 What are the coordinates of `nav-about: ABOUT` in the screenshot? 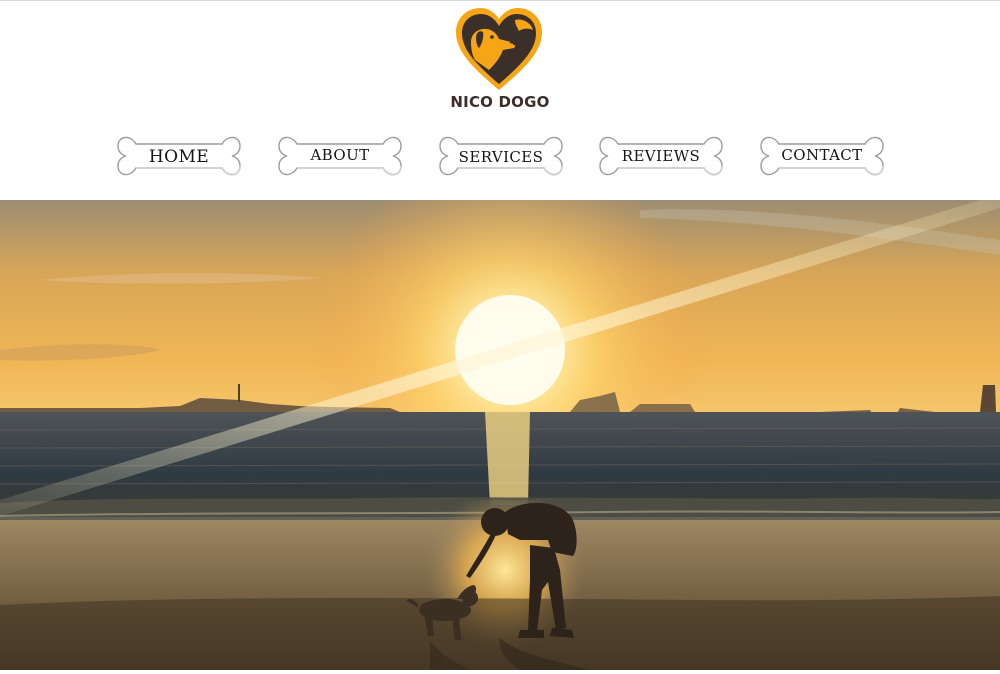 It's located at (340, 156).